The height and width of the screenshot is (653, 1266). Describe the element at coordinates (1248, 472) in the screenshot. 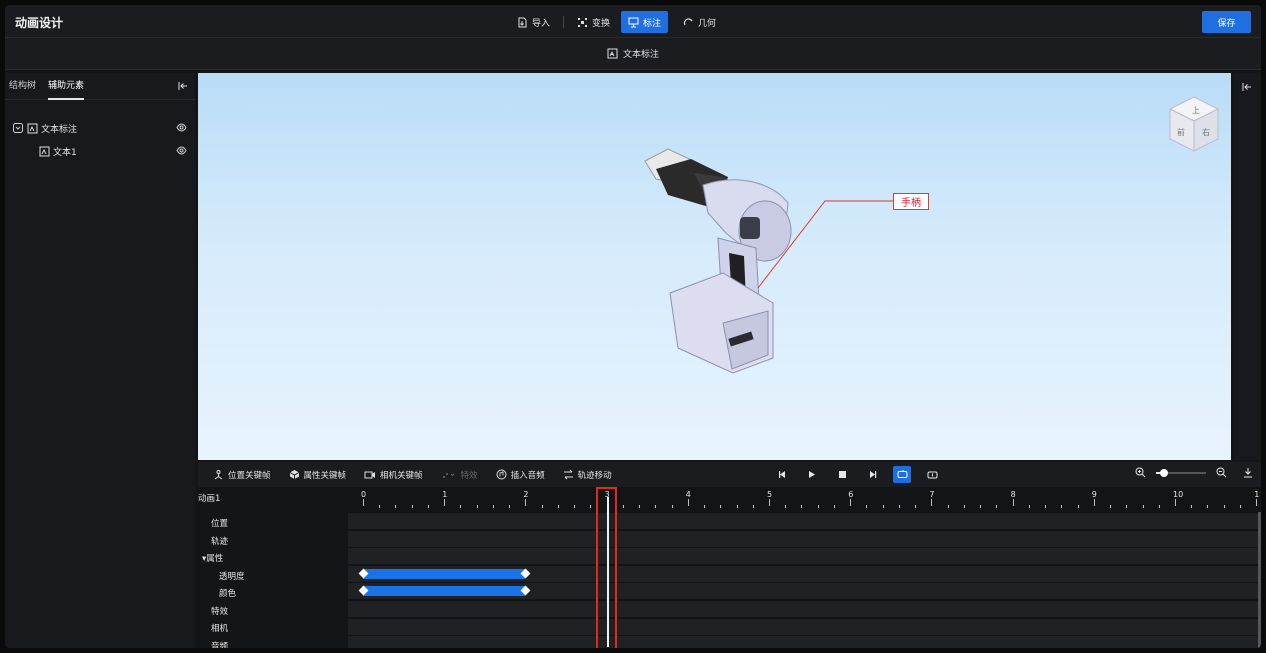

I see `download-icon` at that location.